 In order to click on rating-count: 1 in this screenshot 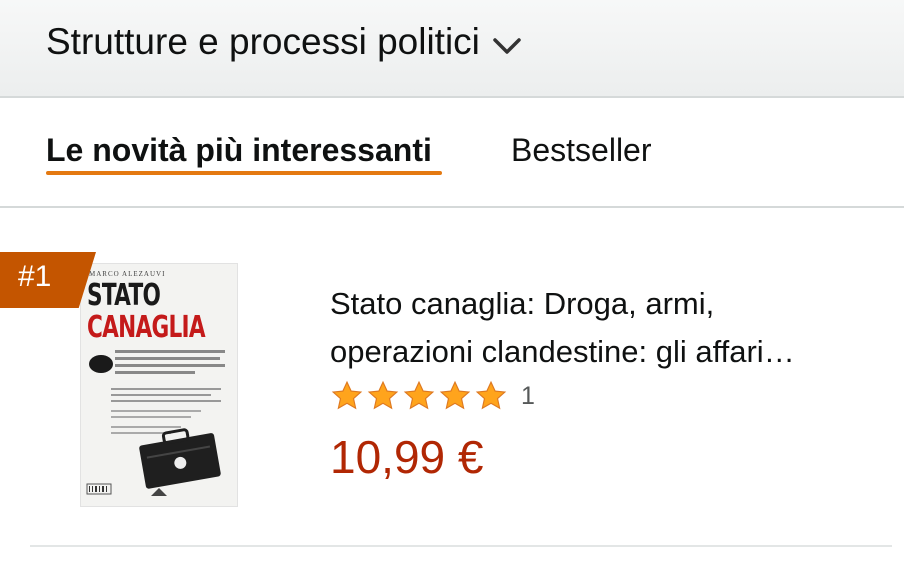, I will do `click(528, 396)`.